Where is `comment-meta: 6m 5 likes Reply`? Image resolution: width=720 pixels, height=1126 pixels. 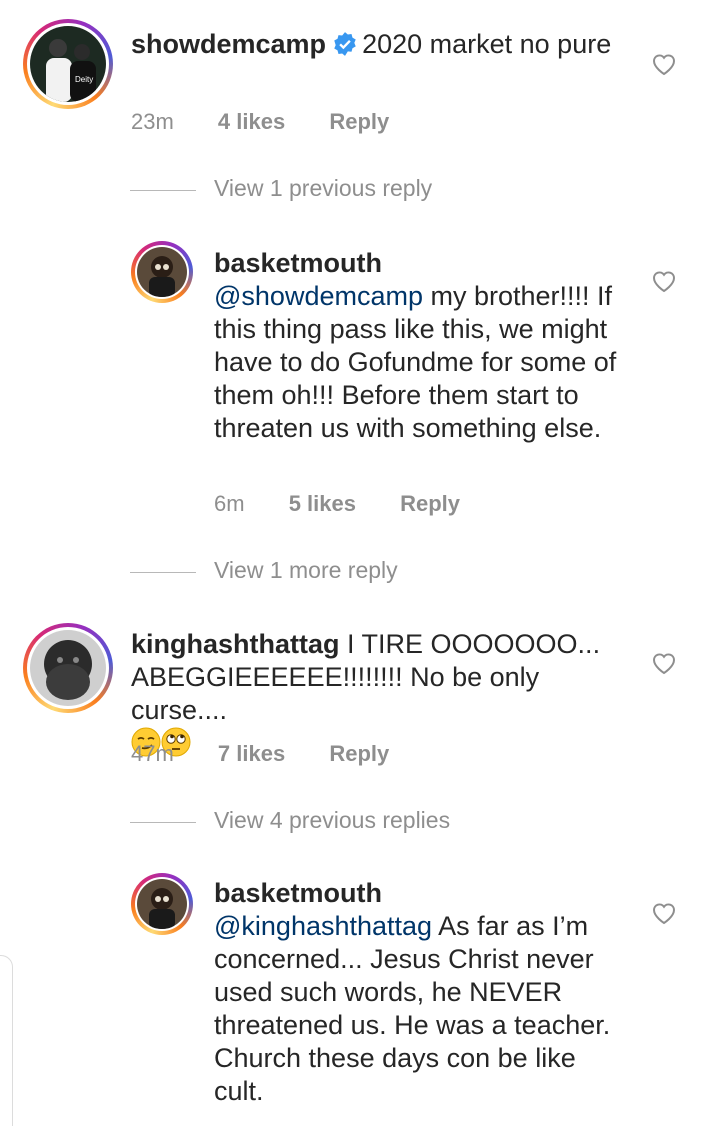 comment-meta: 6m 5 likes Reply is located at coordinates (356, 504).